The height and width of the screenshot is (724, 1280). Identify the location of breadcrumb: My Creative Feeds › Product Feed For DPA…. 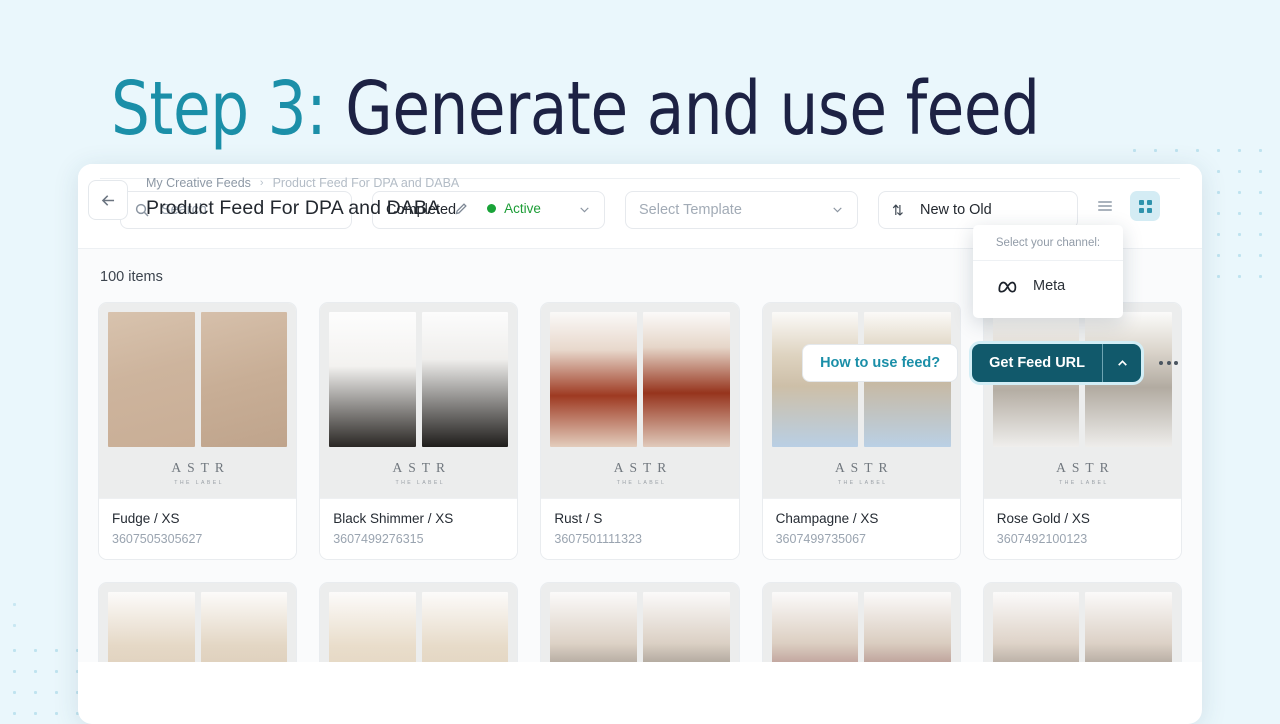
(302, 183).